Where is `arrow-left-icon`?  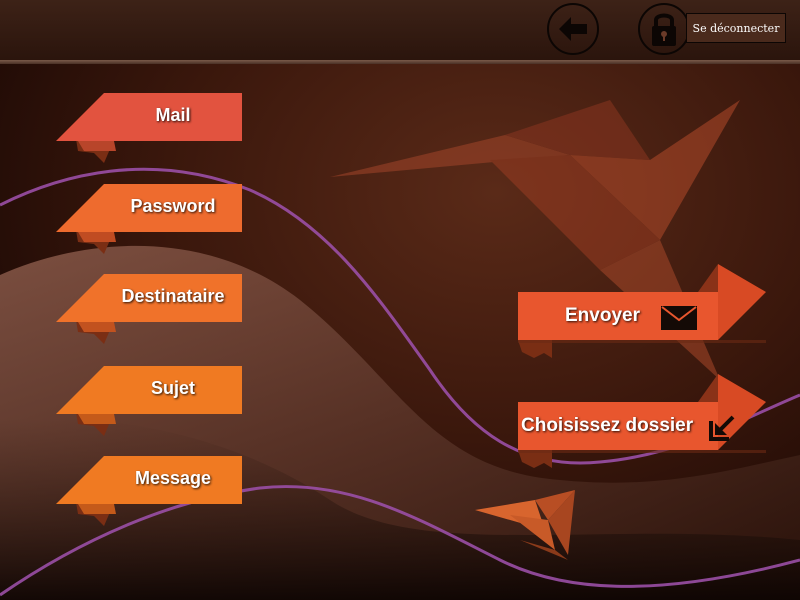
arrow-left-icon is located at coordinates (573, 29).